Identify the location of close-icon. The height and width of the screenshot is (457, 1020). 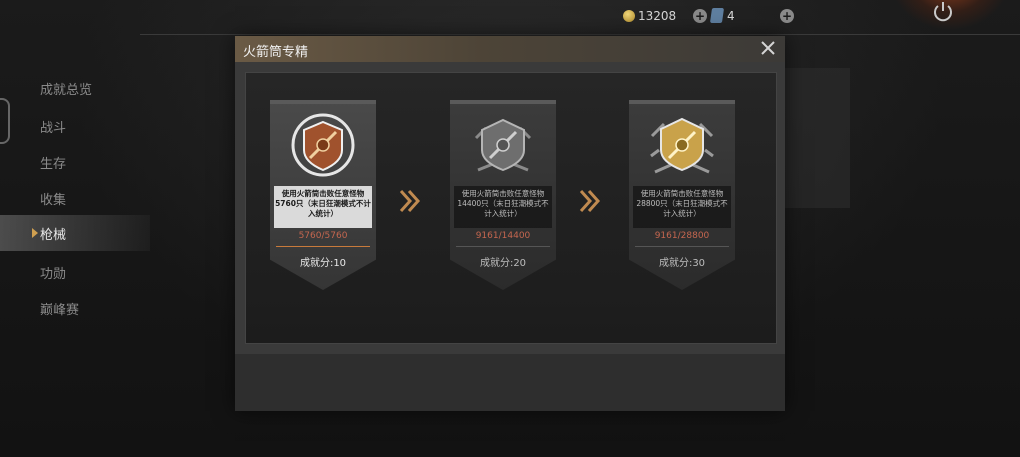
(768, 48).